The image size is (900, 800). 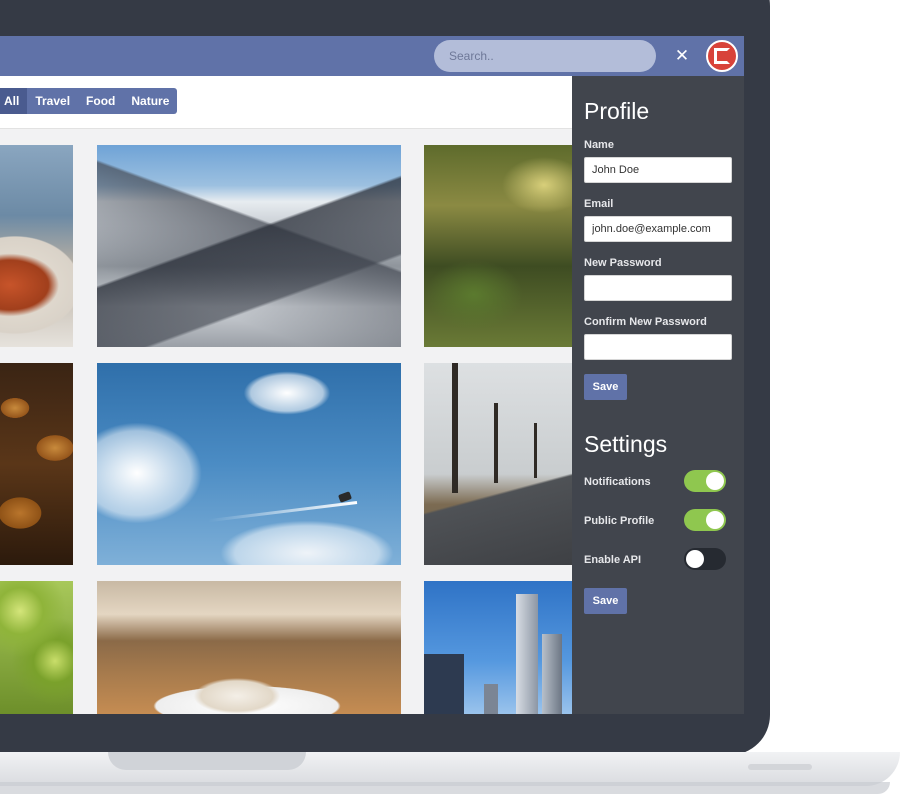 I want to click on settings-title: Settings, so click(x=626, y=444).